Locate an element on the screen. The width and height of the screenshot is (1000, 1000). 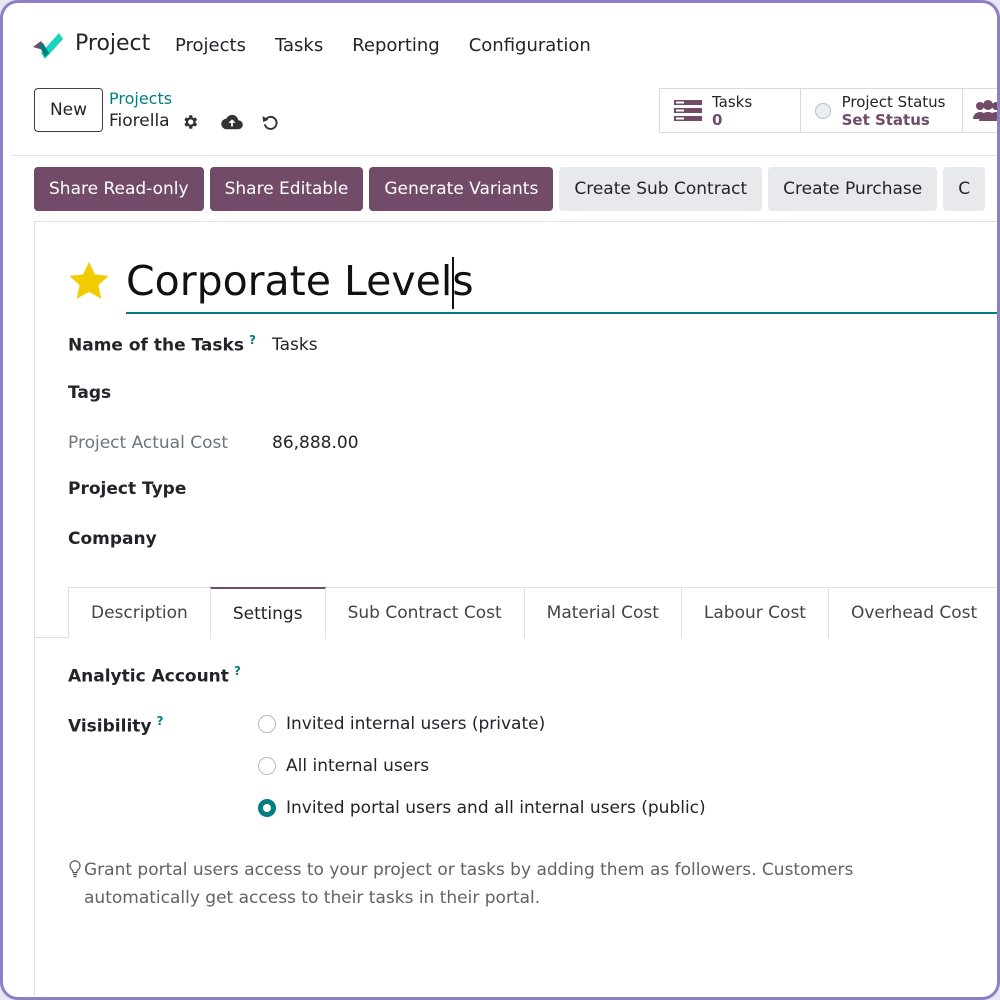
tags-label: Tags is located at coordinates (90, 393).